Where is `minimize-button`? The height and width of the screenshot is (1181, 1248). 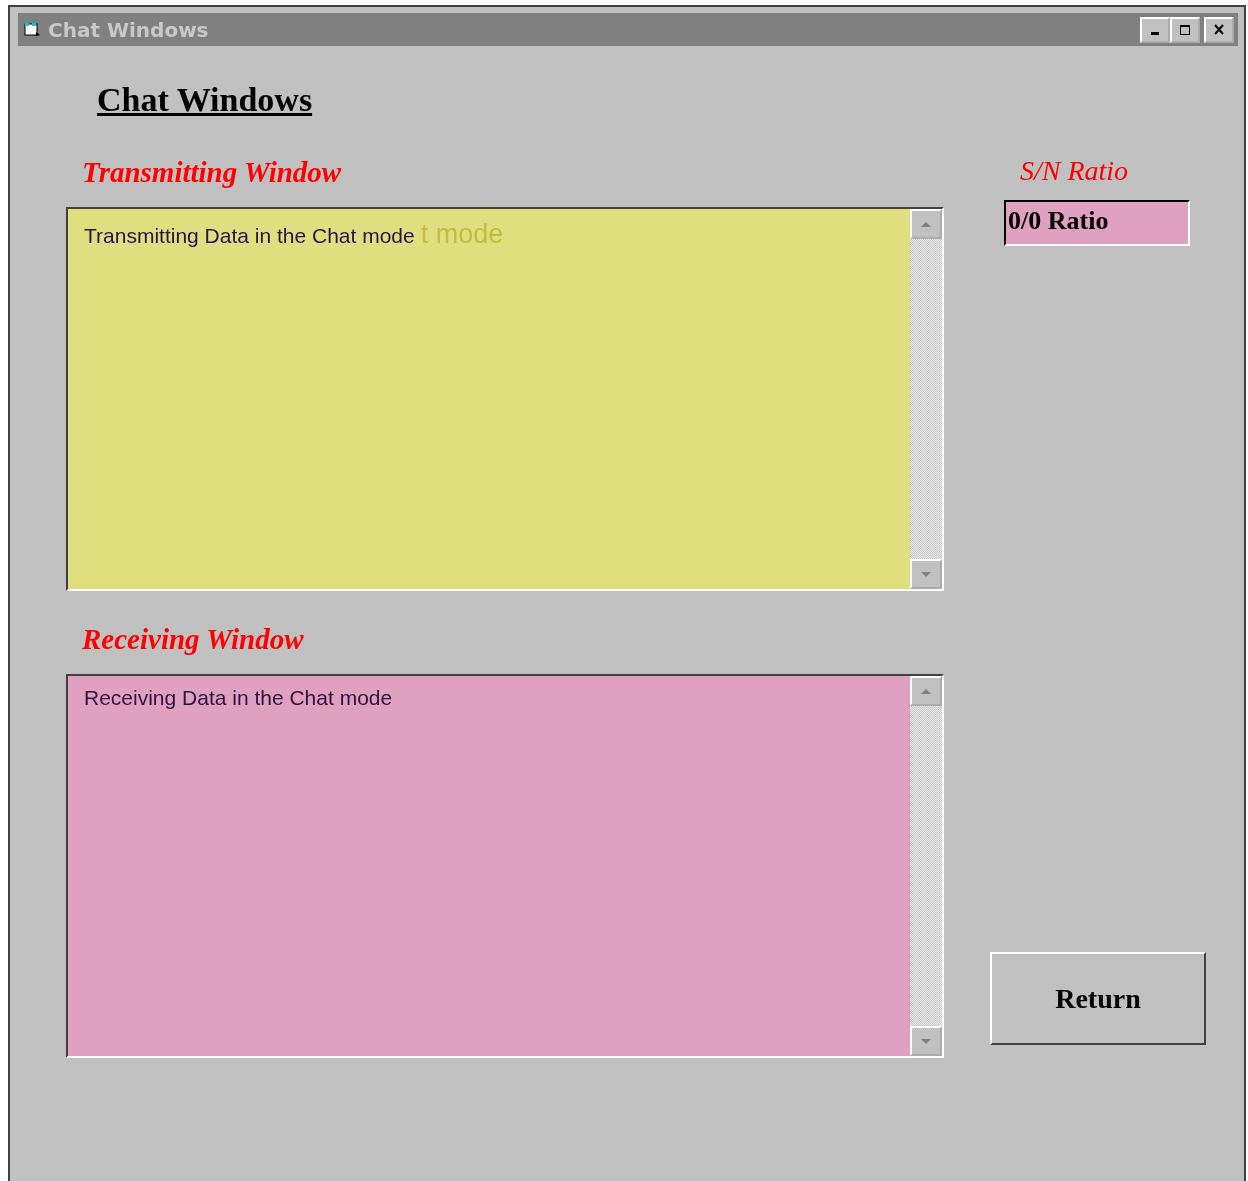
minimize-button is located at coordinates (1155, 29).